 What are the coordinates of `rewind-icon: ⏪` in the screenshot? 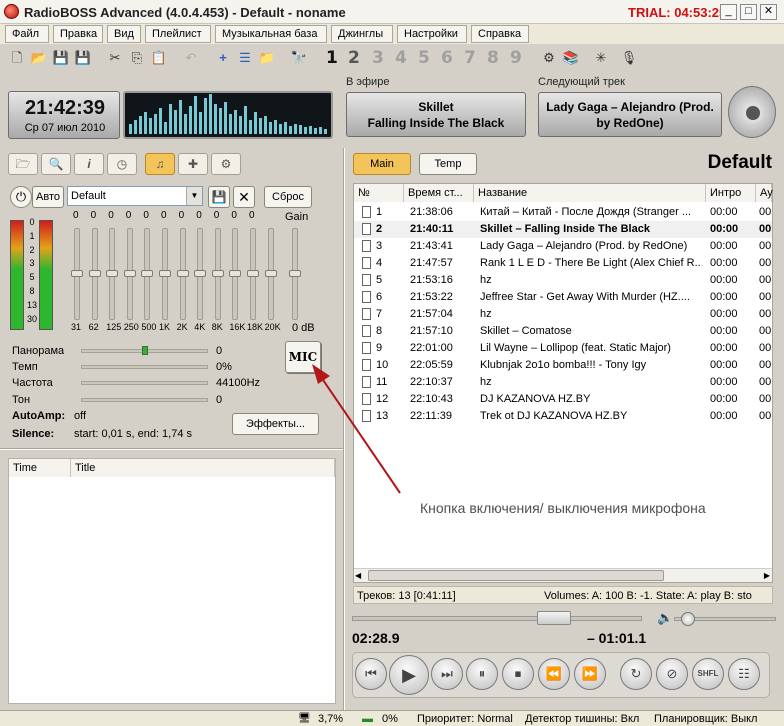 It's located at (554, 674).